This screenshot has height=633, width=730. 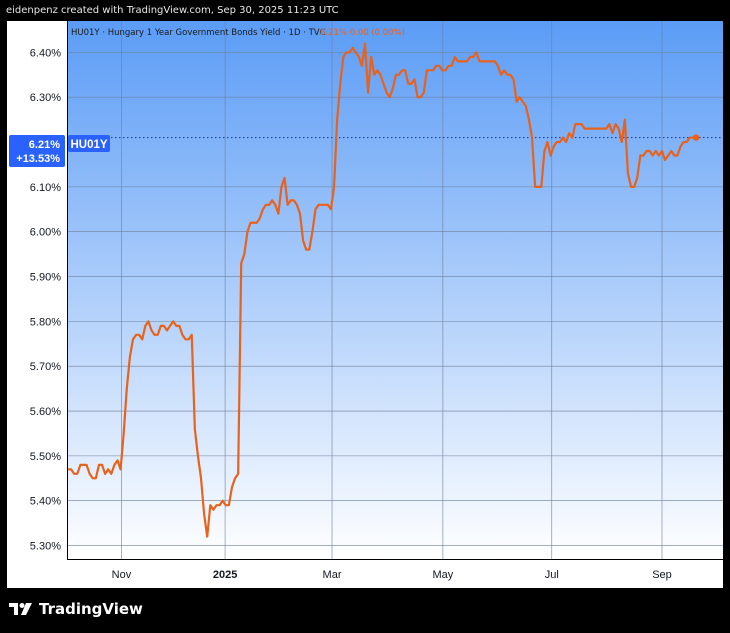 I want to click on y-tick-label: 6.10%, so click(x=45, y=188).